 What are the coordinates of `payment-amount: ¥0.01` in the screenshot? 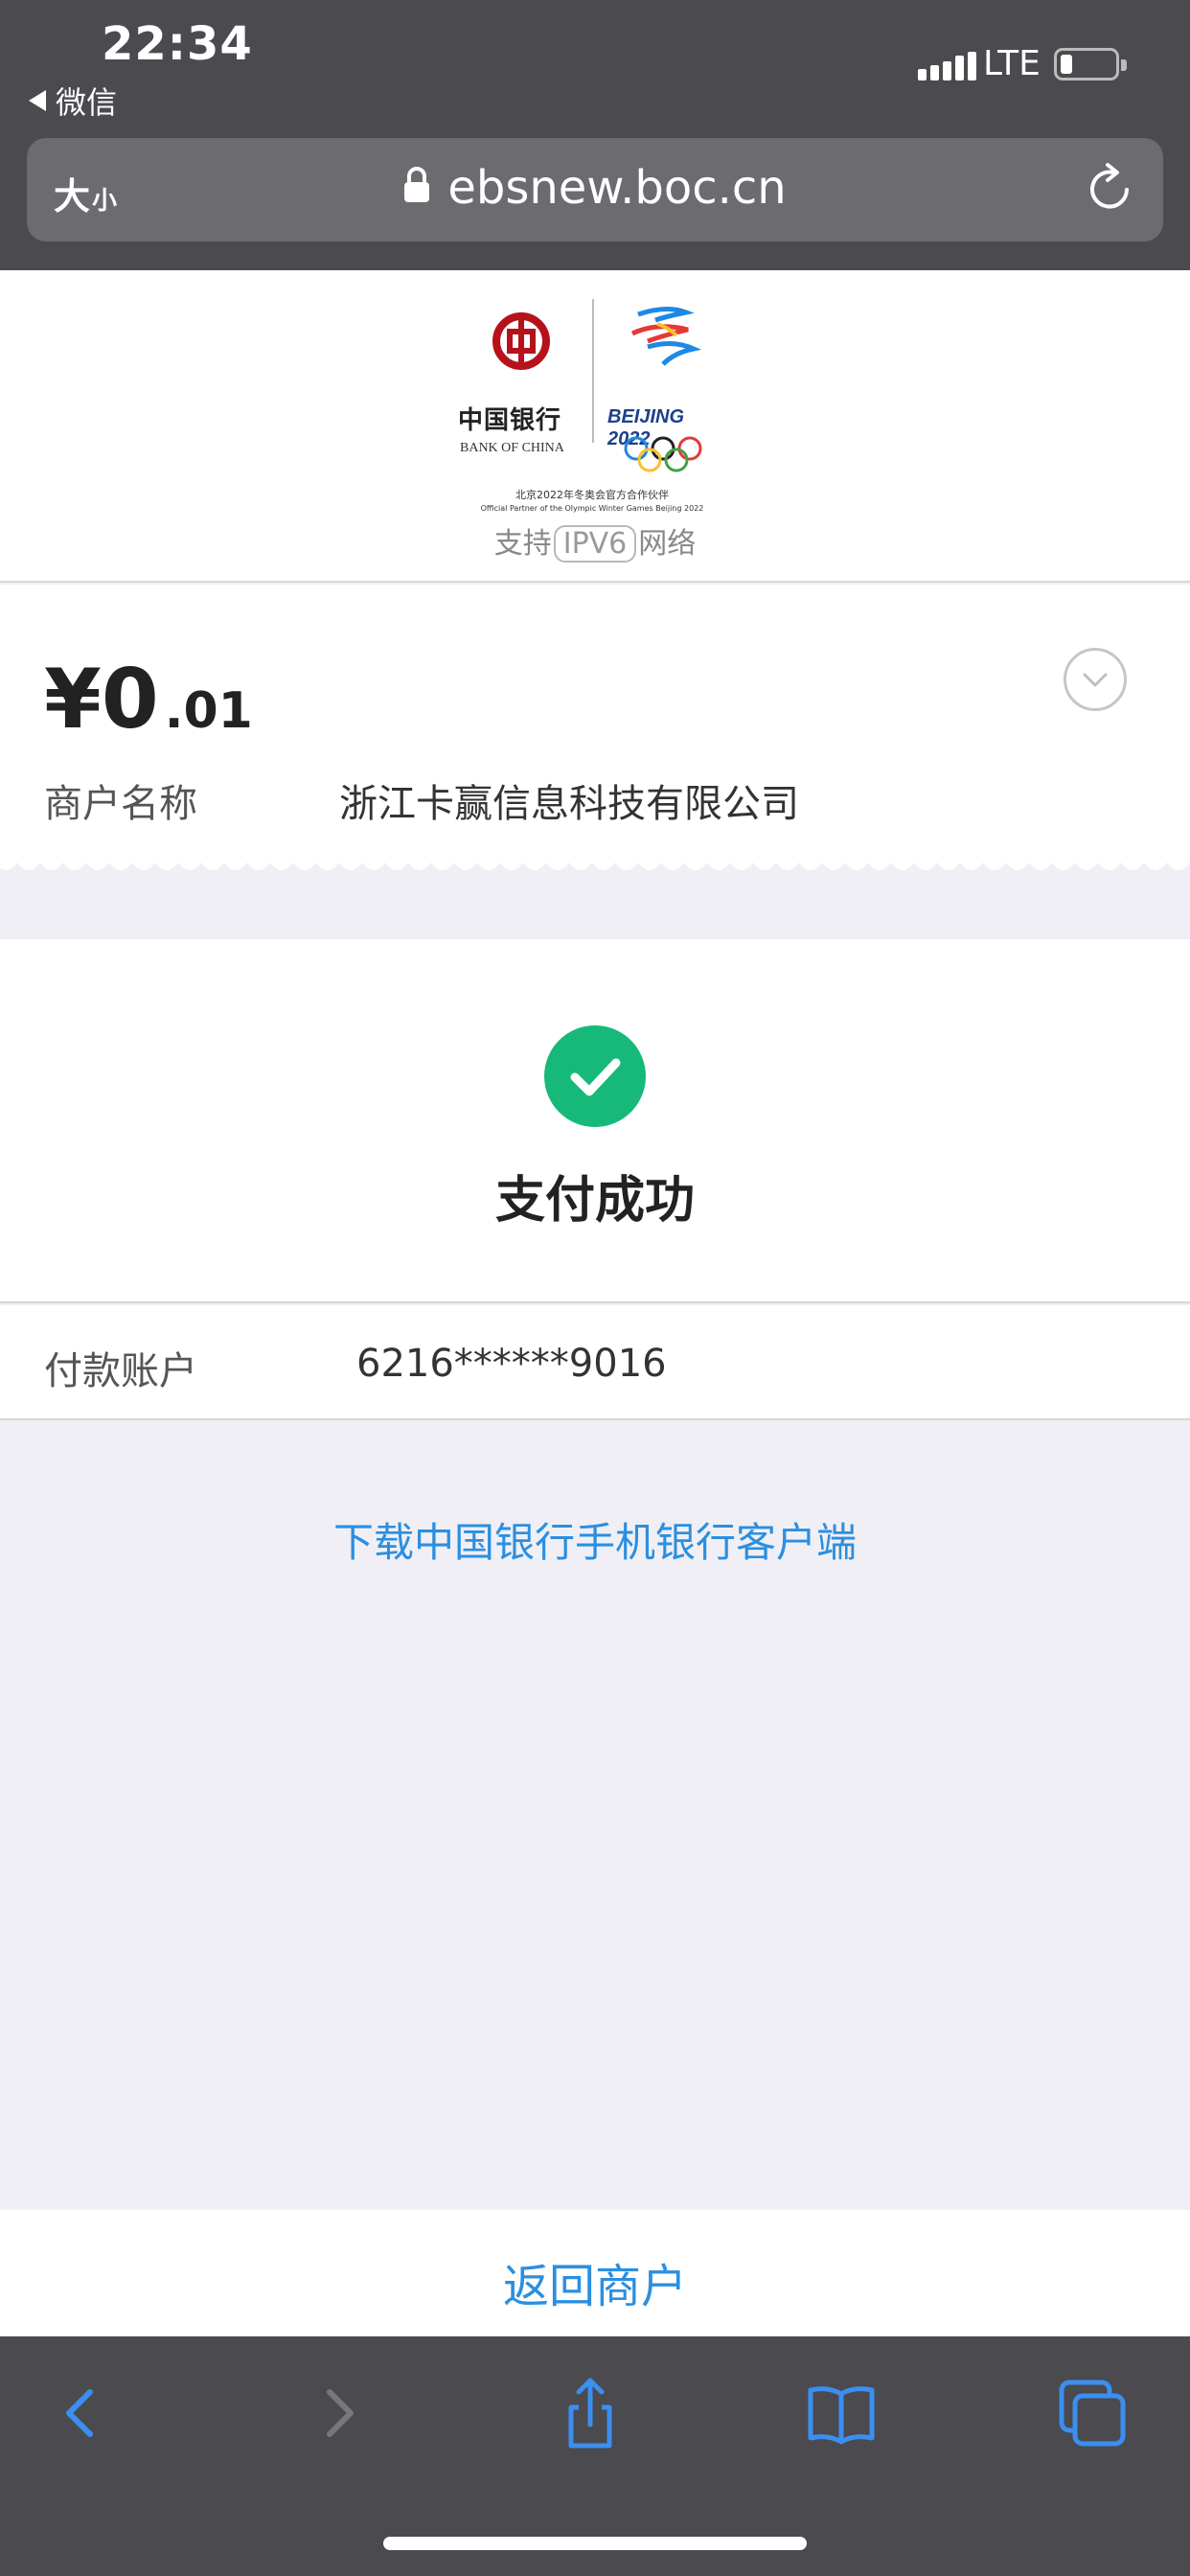 It's located at (148, 700).